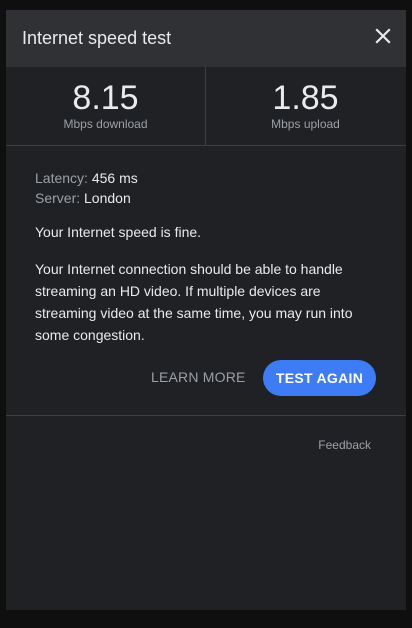 The height and width of the screenshot is (628, 412). What do you see at coordinates (58, 198) in the screenshot?
I see `server-label: Server:` at bounding box center [58, 198].